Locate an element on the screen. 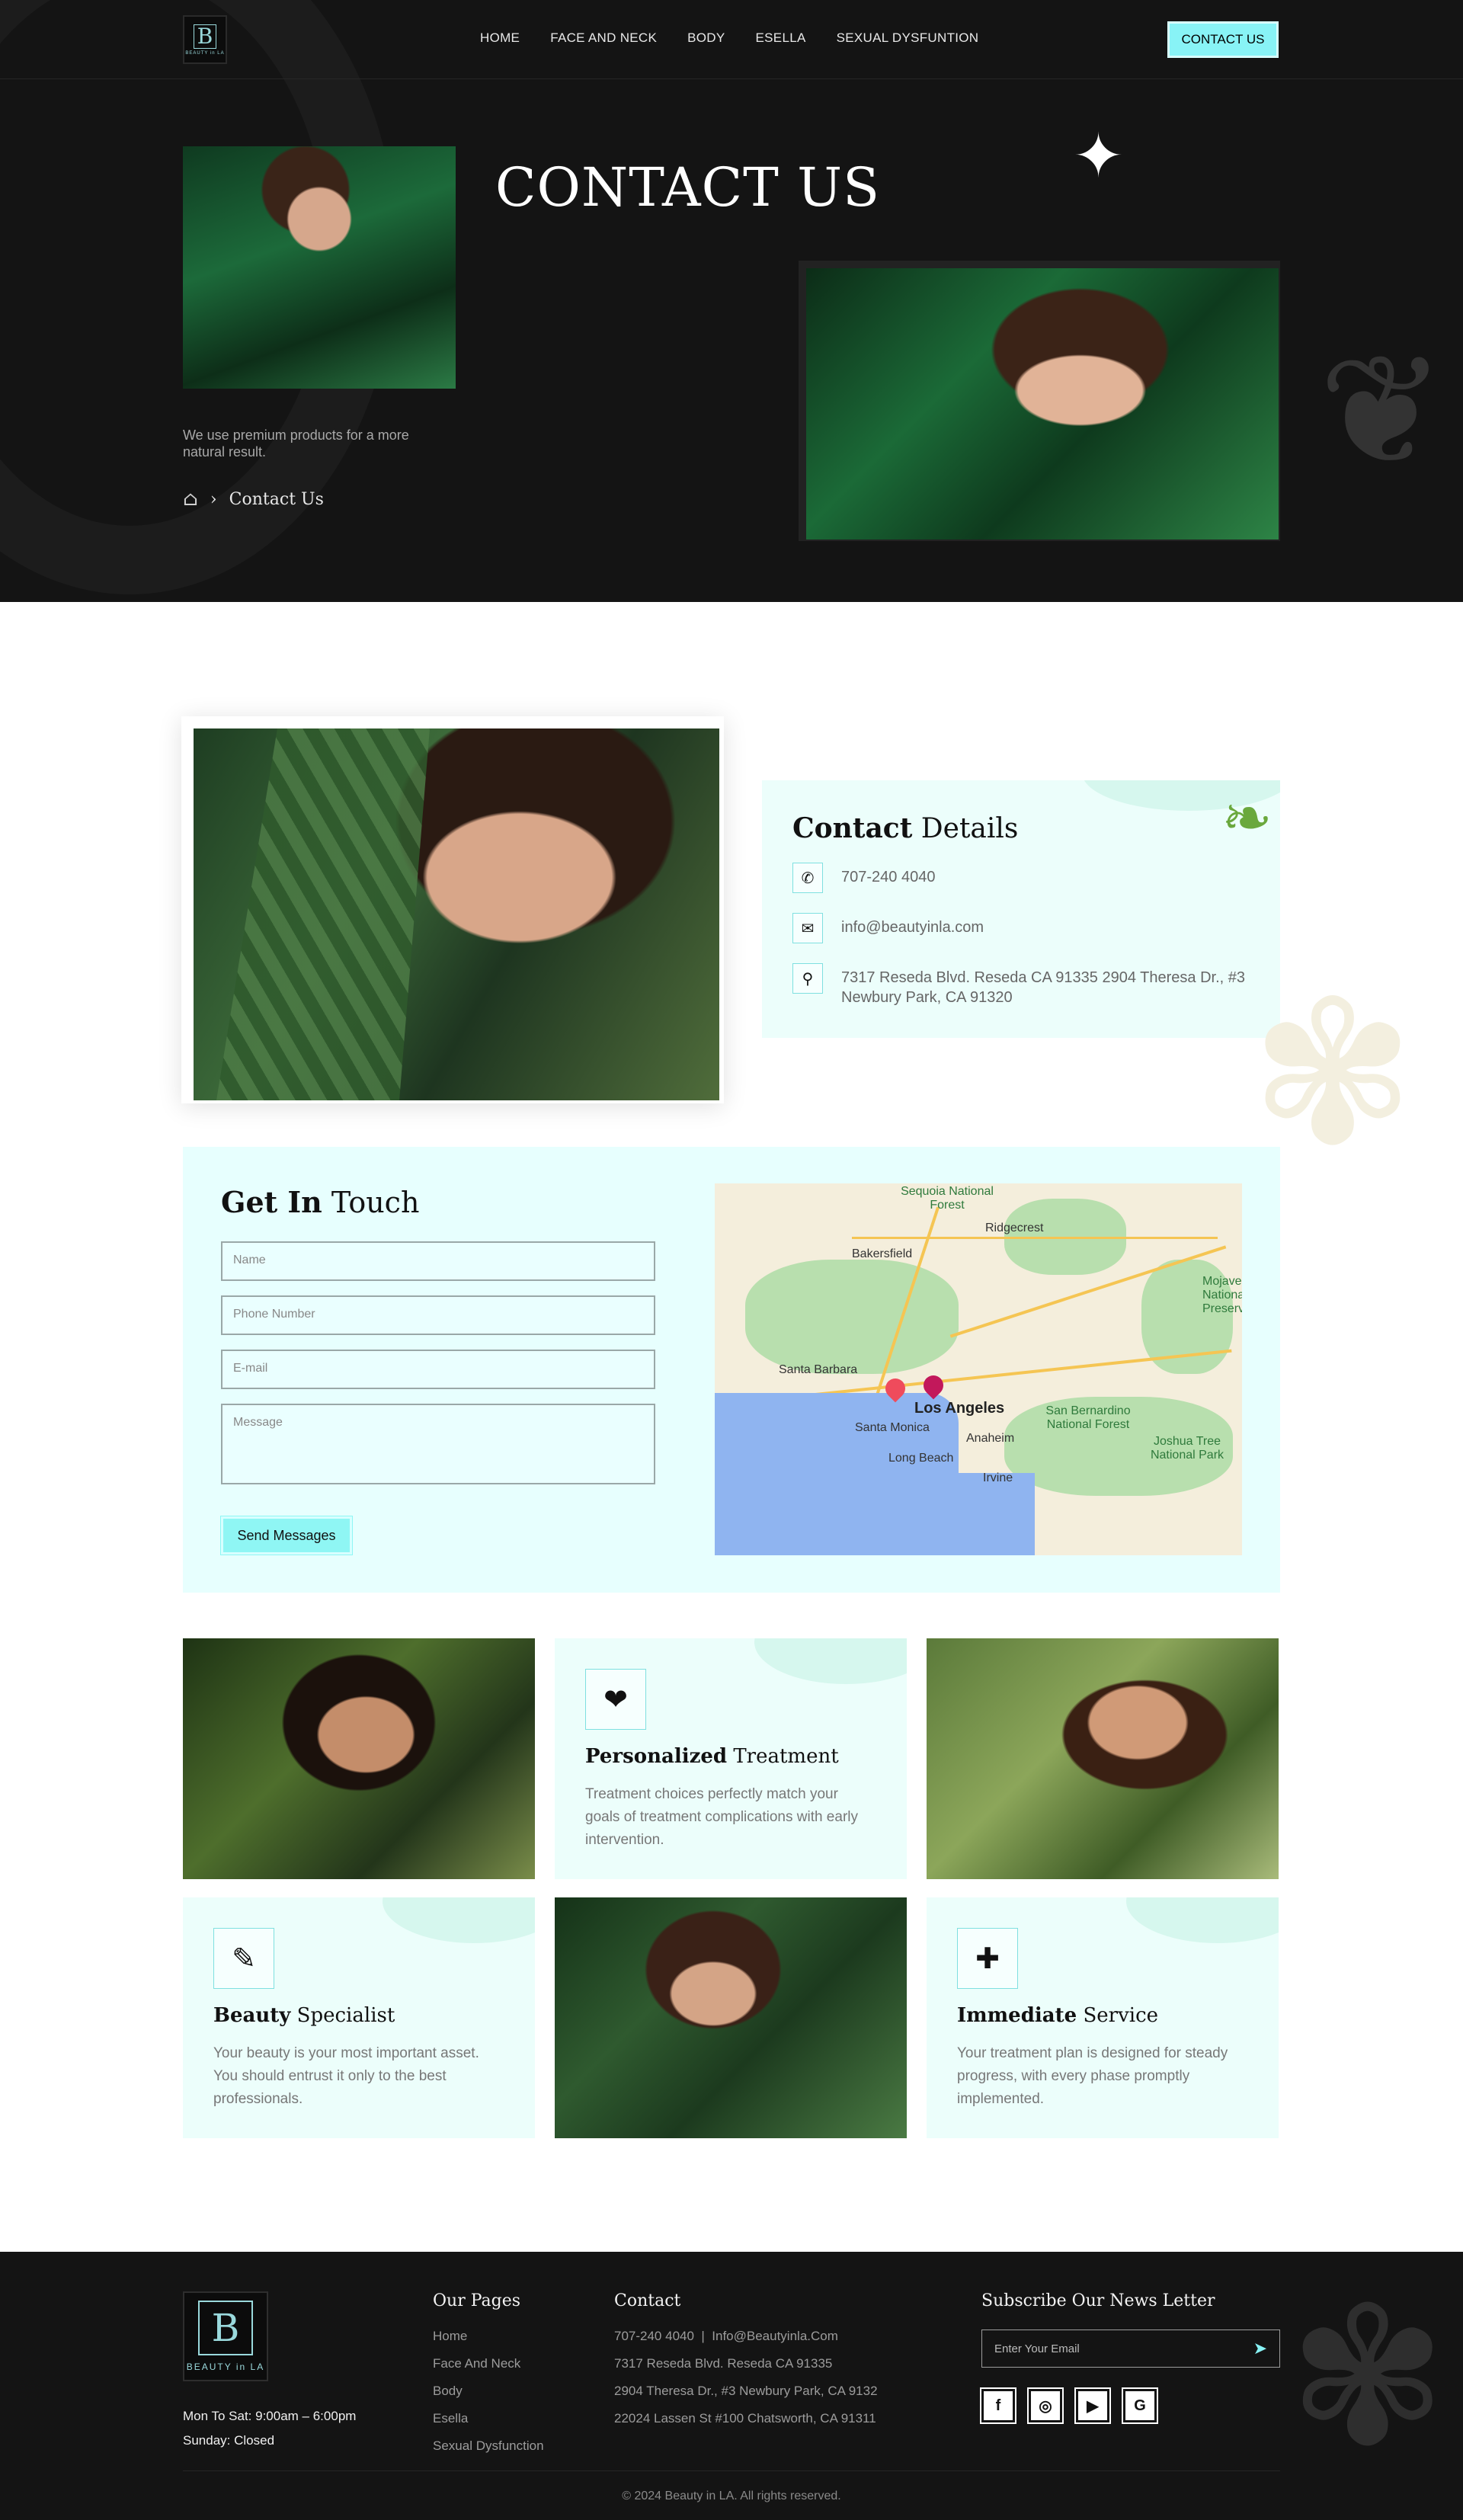 The height and width of the screenshot is (2520, 1463). title-bold: Get In is located at coordinates (271, 1202).